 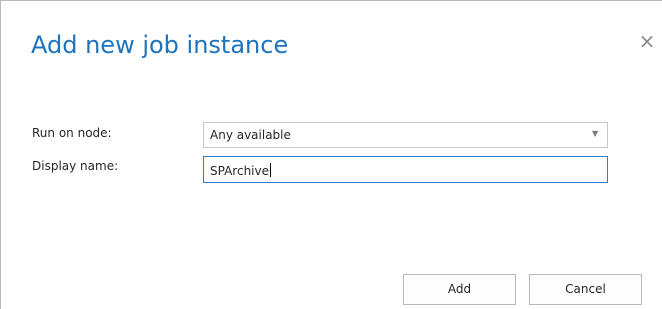 I want to click on run-on-node-select: Any available ▼, so click(x=405, y=135).